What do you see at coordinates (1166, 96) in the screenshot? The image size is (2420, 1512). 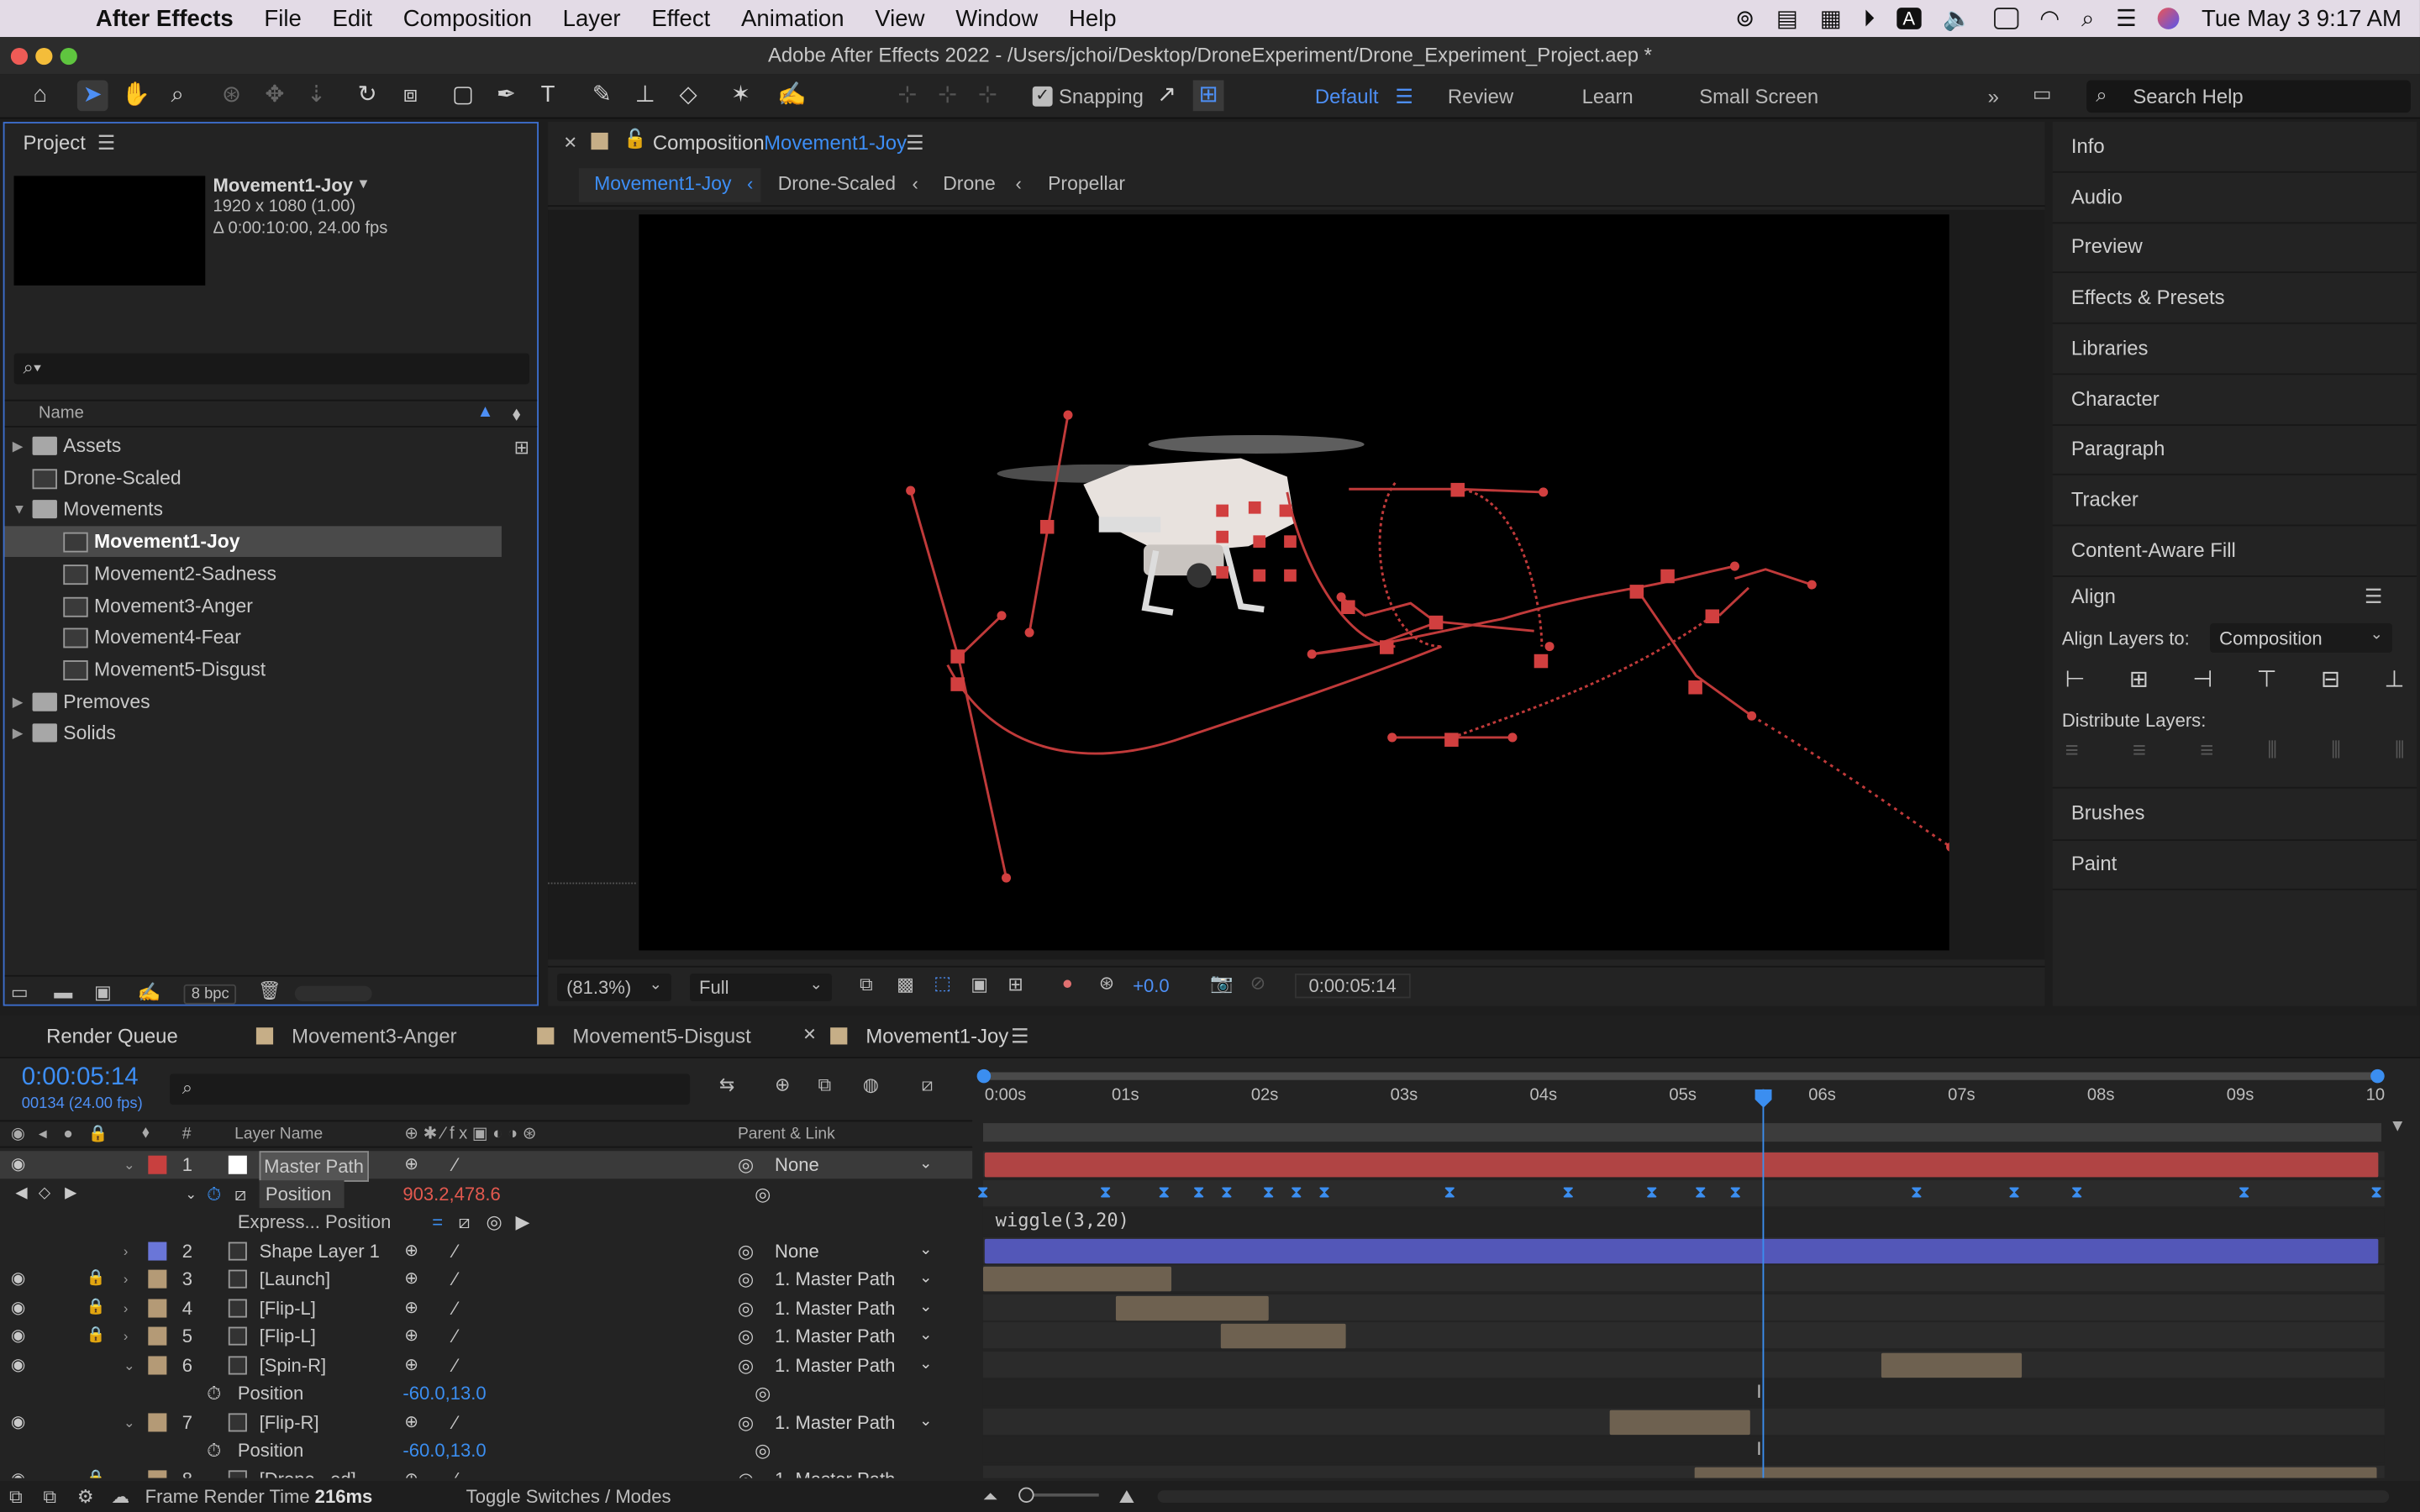 I see `snap-edges-icon: ↗` at bounding box center [1166, 96].